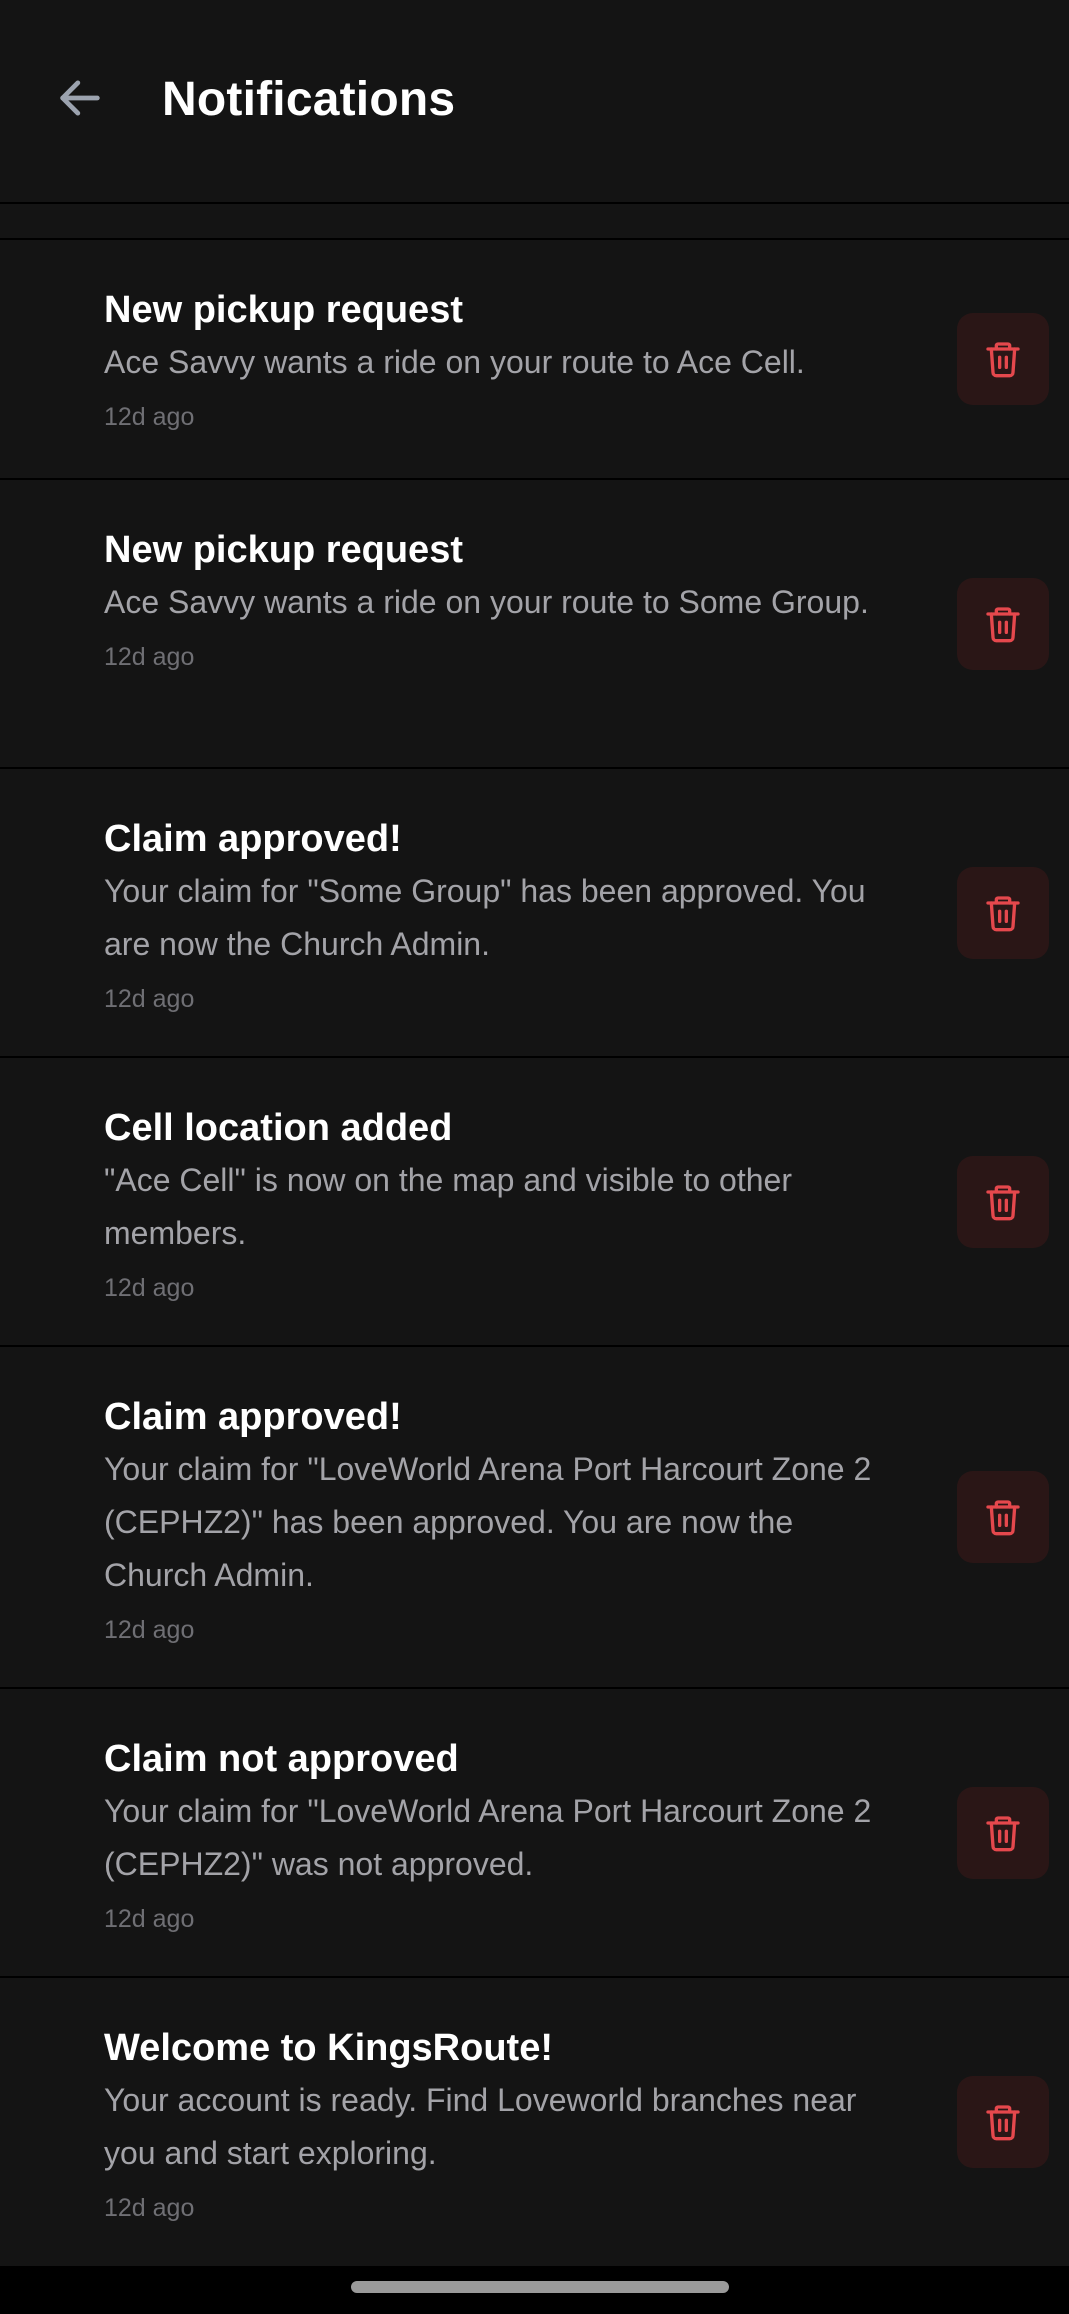 This screenshot has height=2314, width=1069. Describe the element at coordinates (534, 102) in the screenshot. I see `app-bar: Notifications` at that location.